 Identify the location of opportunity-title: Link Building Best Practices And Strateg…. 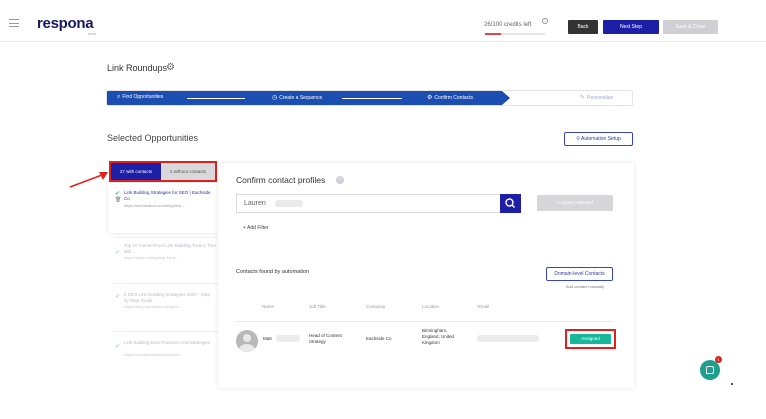
(167, 342).